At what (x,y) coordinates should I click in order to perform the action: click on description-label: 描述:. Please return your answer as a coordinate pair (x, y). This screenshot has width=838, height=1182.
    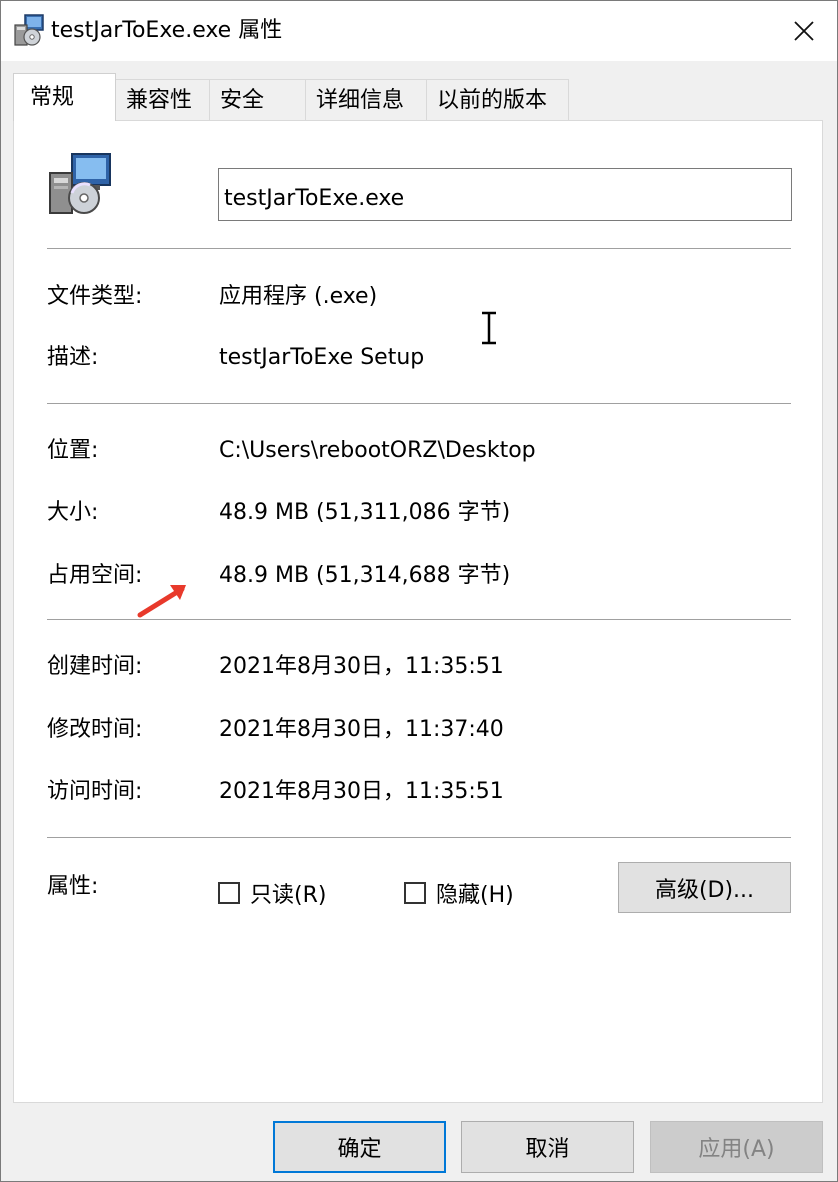
    Looking at the image, I should click on (73, 357).